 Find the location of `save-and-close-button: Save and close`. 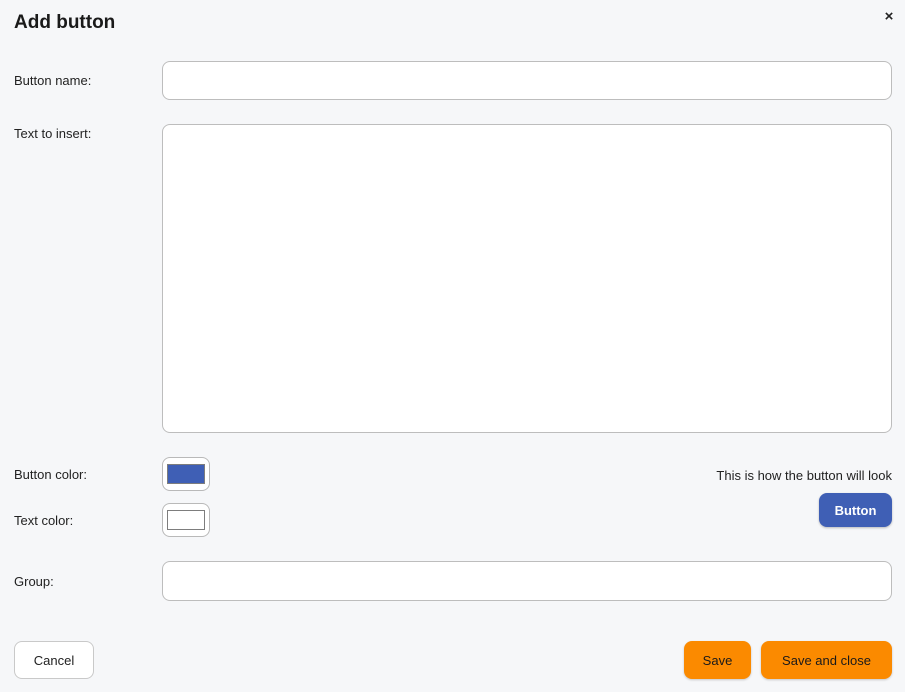

save-and-close-button: Save and close is located at coordinates (826, 660).